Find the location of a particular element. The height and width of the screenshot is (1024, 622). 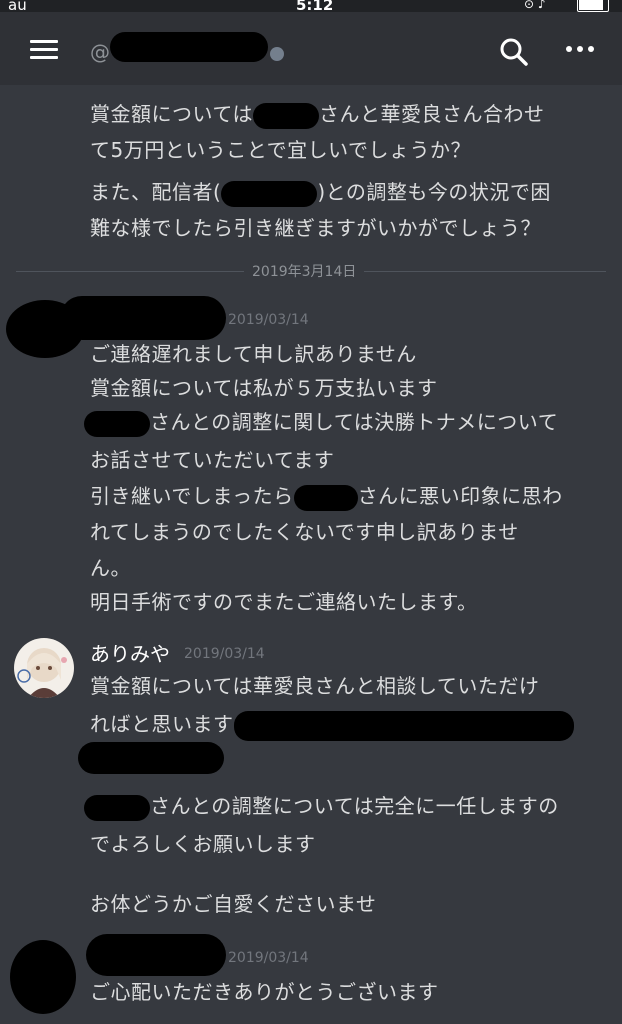

message-line: 明日手術ですのでまたご連絡いたします。 is located at coordinates (284, 602).